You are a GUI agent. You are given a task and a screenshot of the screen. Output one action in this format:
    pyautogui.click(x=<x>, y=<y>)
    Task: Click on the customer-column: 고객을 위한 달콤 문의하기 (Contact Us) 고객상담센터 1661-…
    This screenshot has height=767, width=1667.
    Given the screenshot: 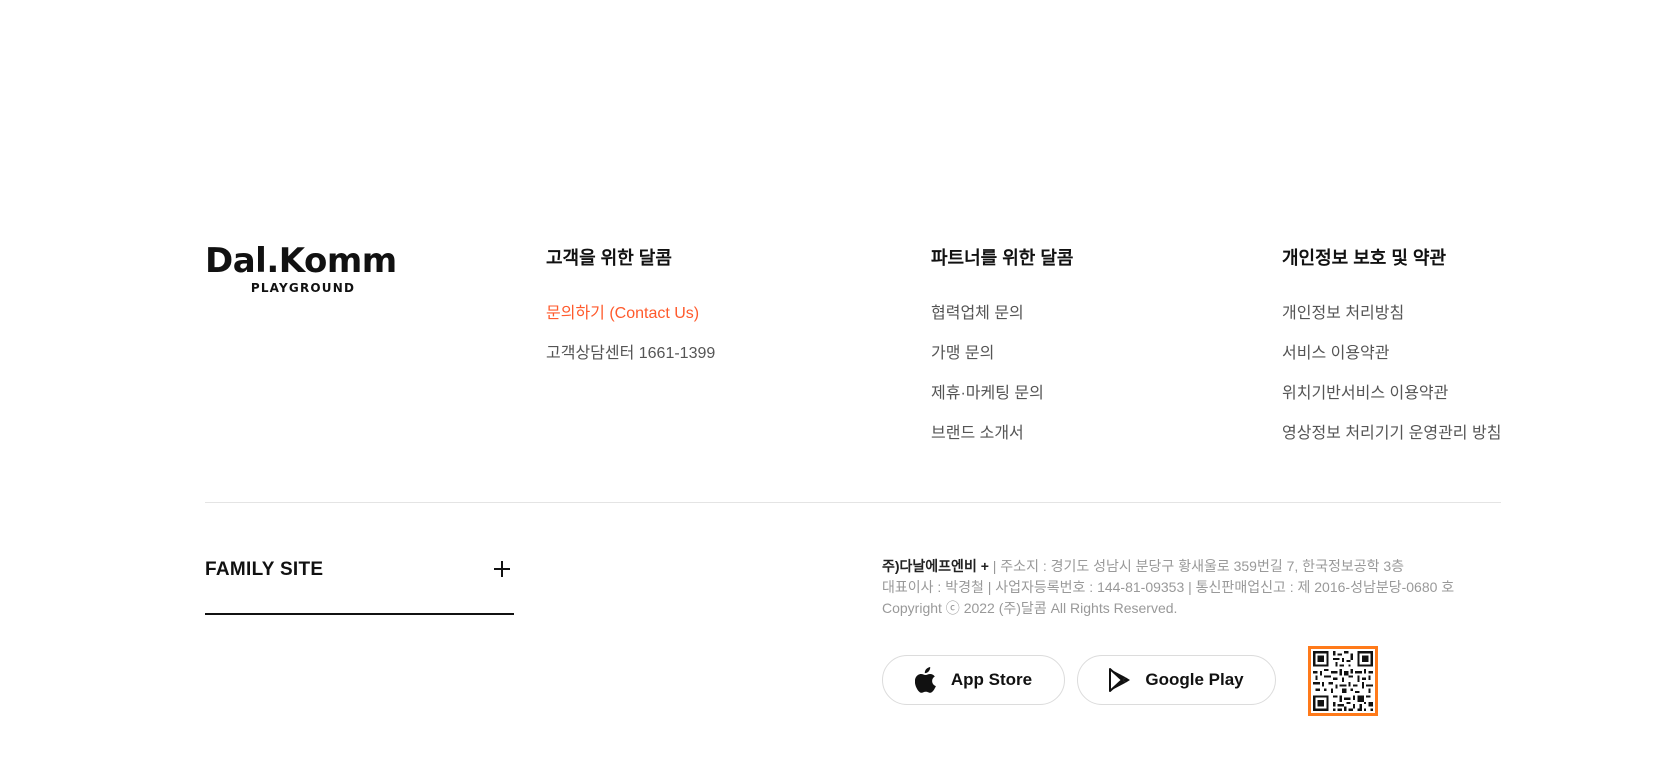 What is the action you would take?
    pyautogui.click(x=630, y=315)
    